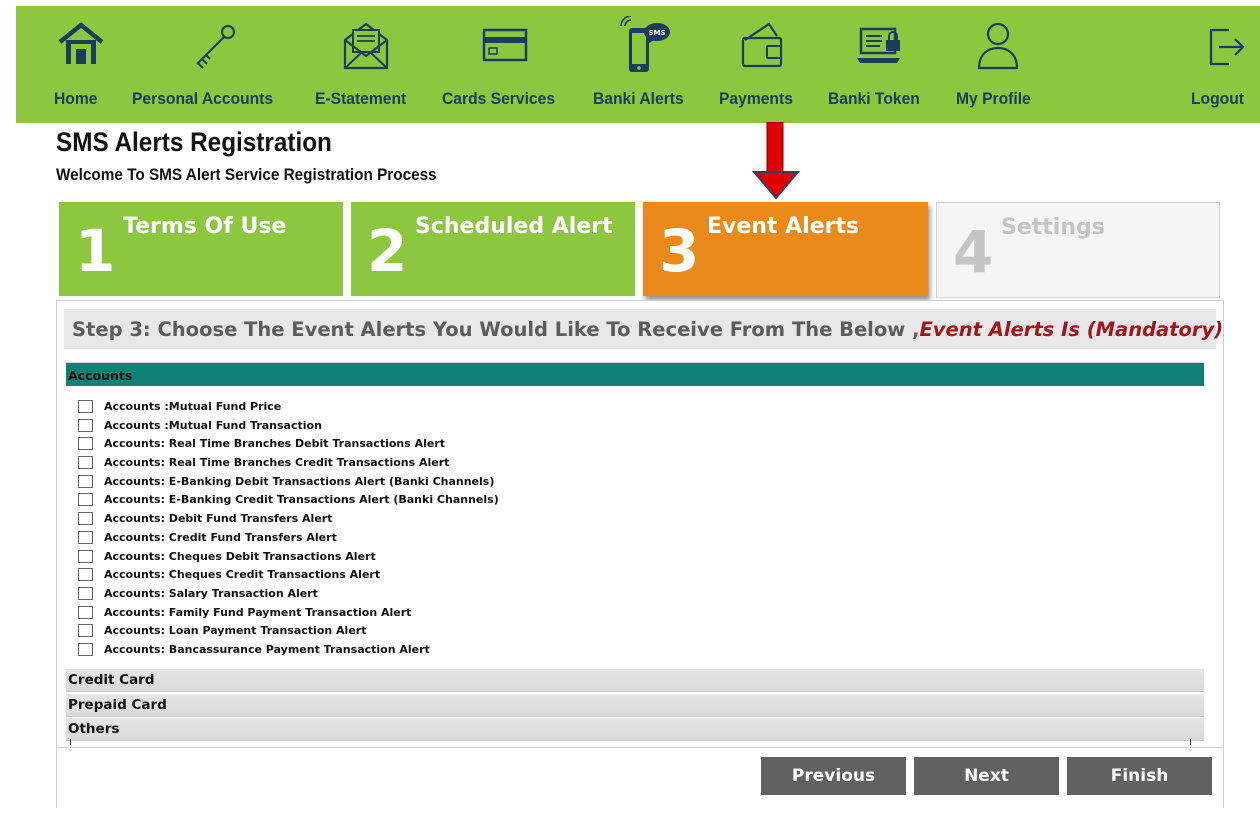 The height and width of the screenshot is (822, 1260). I want to click on logout-icon, so click(1227, 47).